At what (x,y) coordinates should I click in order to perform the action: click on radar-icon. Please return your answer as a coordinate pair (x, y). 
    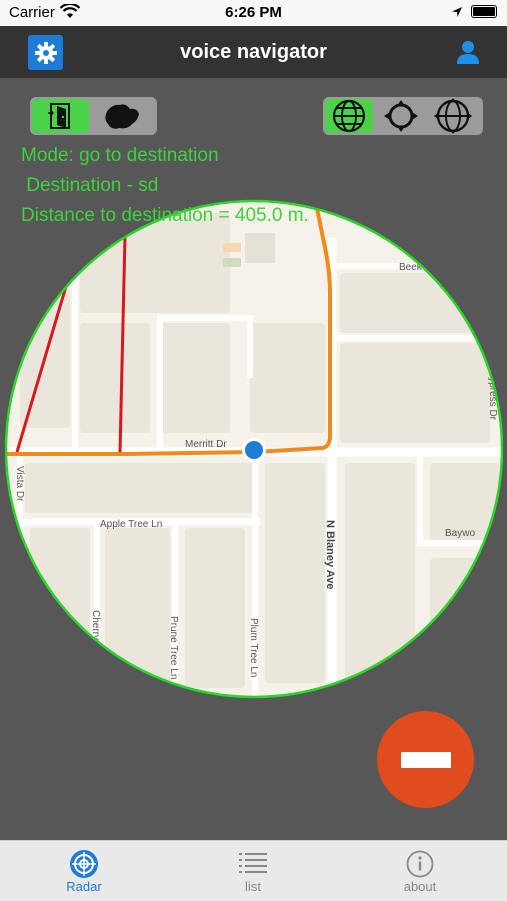
    Looking at the image, I should click on (84, 864).